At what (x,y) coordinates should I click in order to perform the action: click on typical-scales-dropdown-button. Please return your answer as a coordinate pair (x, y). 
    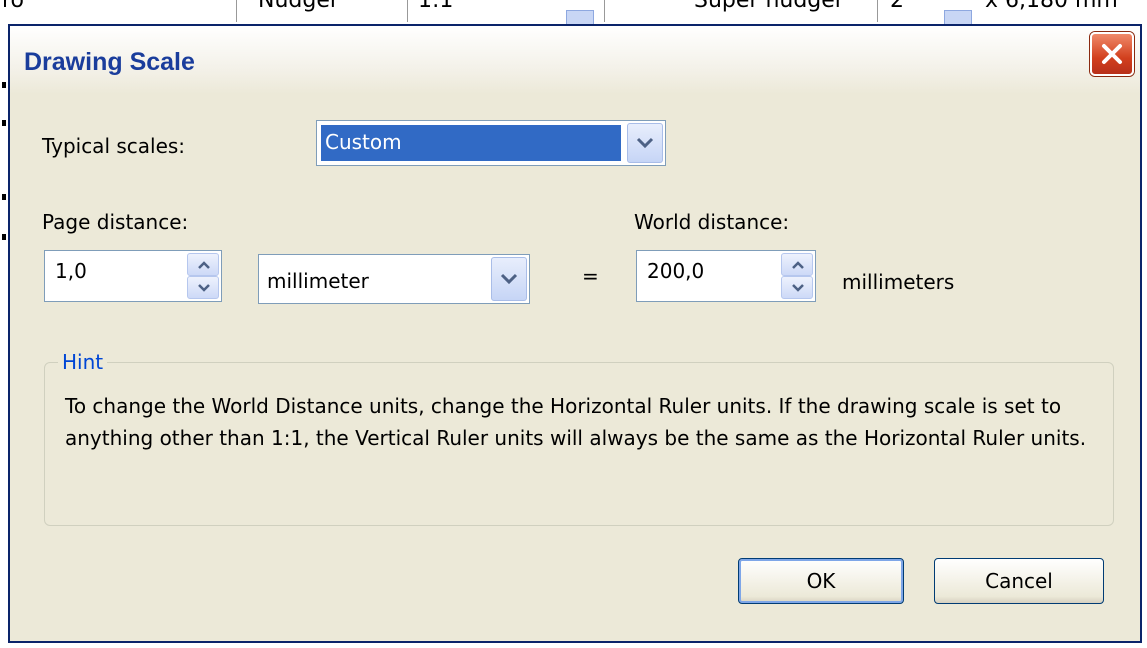
    Looking at the image, I should click on (645, 143).